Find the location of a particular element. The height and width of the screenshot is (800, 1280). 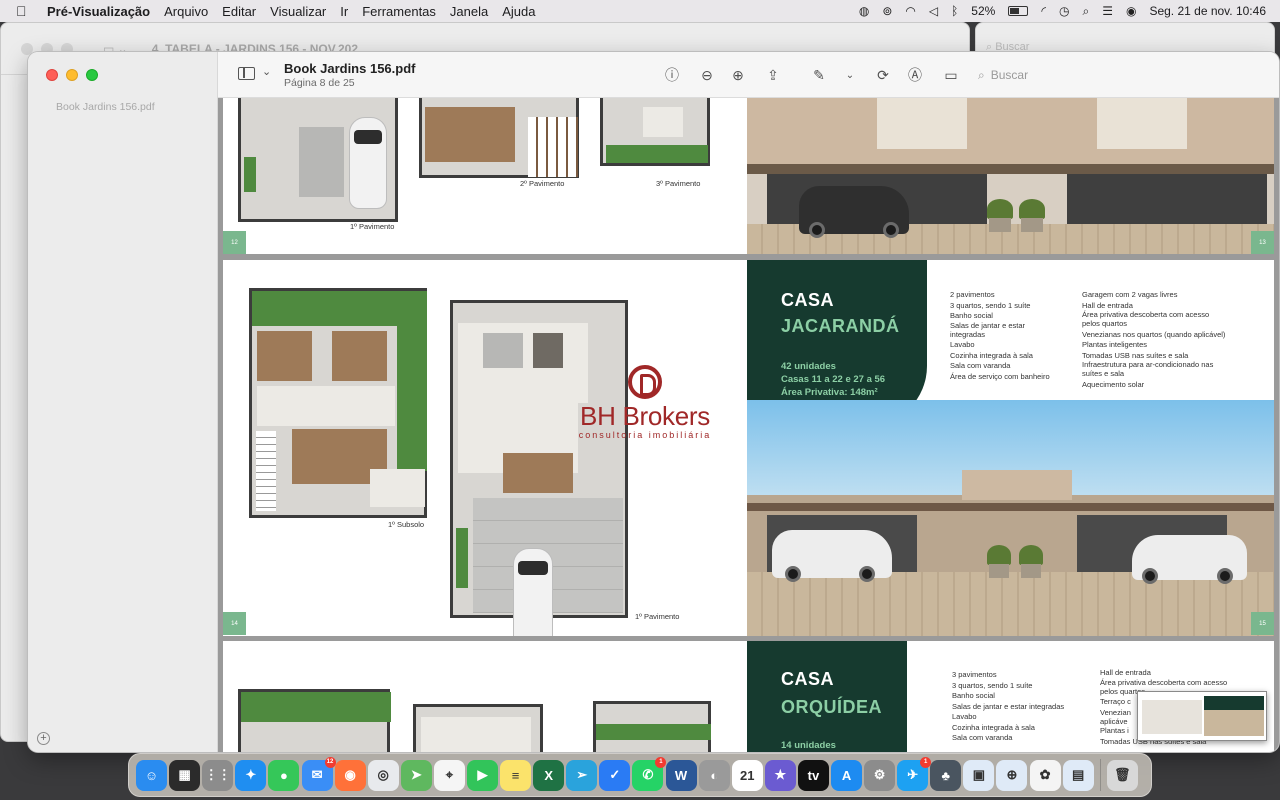

house-title-name: JACARANDÁ is located at coordinates (840, 326).